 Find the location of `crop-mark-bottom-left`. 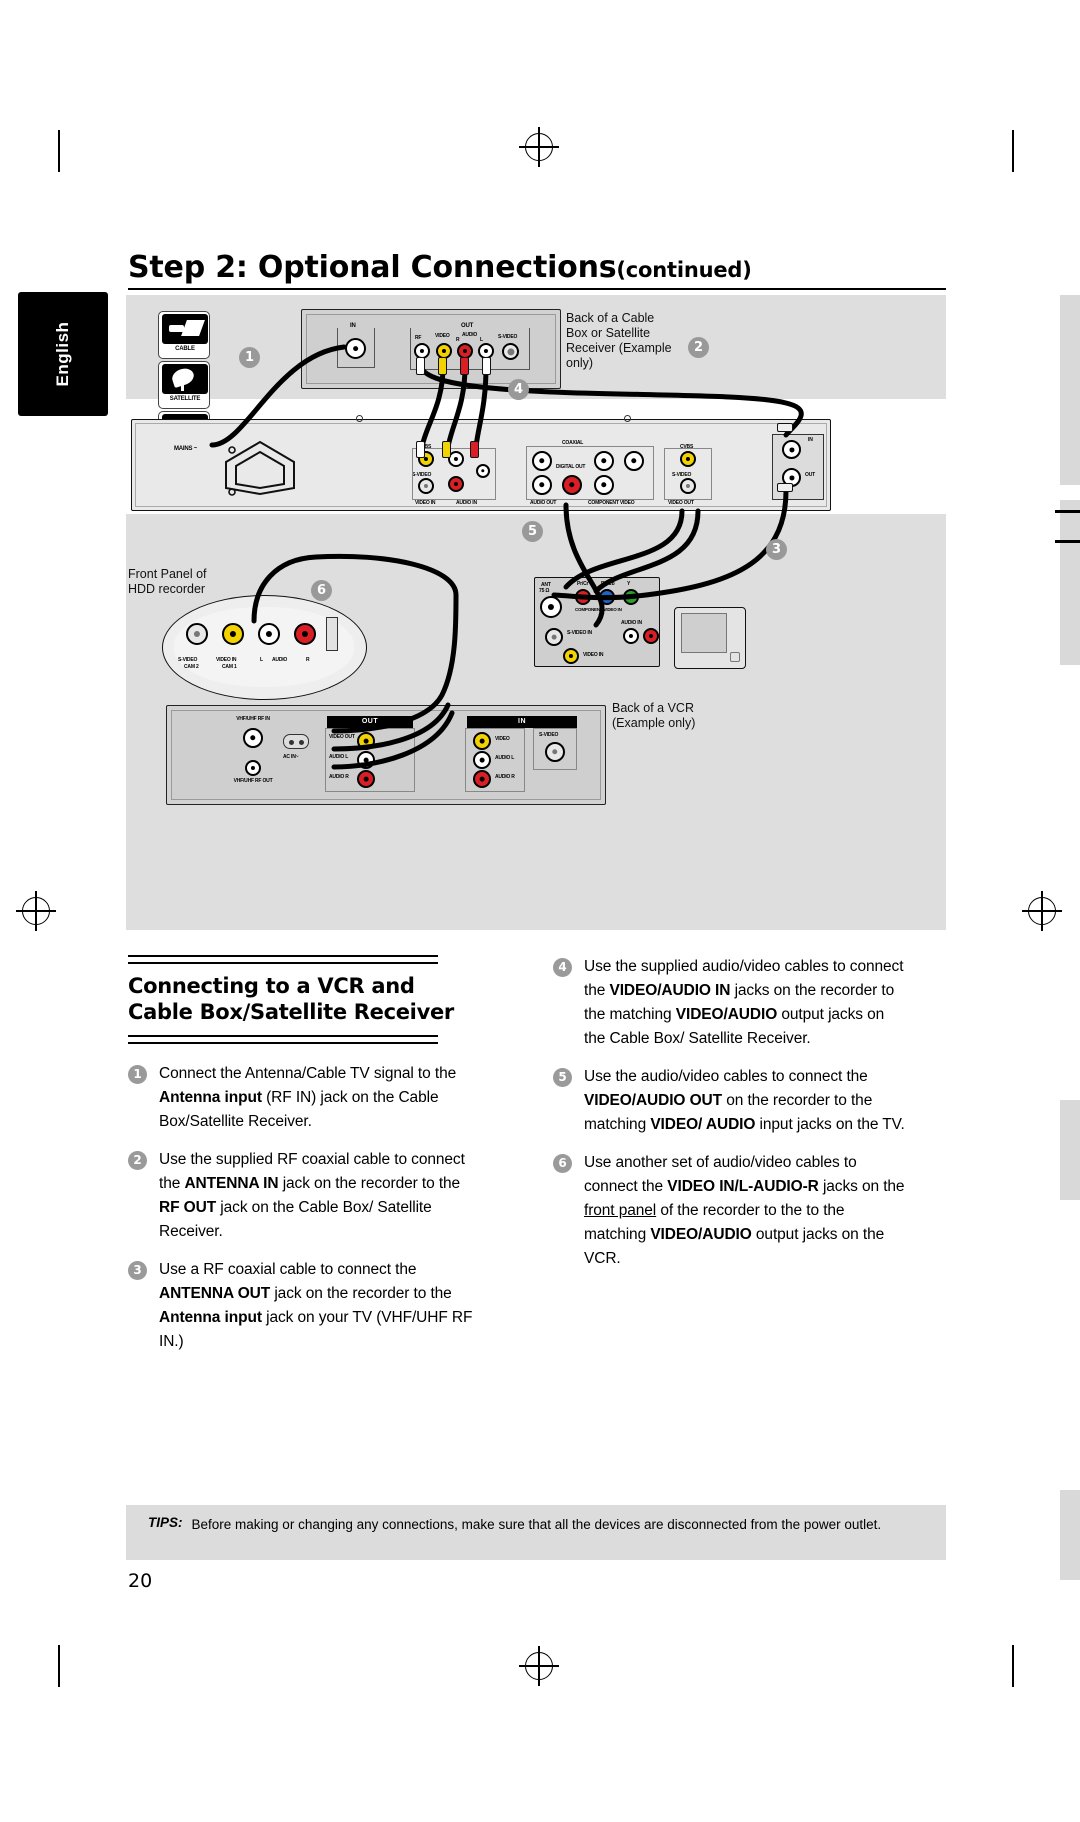

crop-mark-bottom-left is located at coordinates (59, 1666).